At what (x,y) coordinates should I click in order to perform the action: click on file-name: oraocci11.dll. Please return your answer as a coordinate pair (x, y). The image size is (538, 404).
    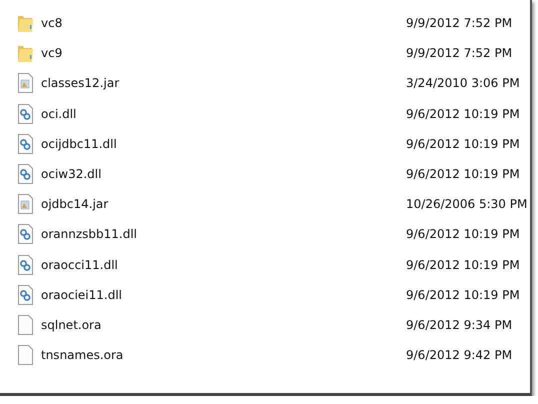
    Looking at the image, I should click on (223, 265).